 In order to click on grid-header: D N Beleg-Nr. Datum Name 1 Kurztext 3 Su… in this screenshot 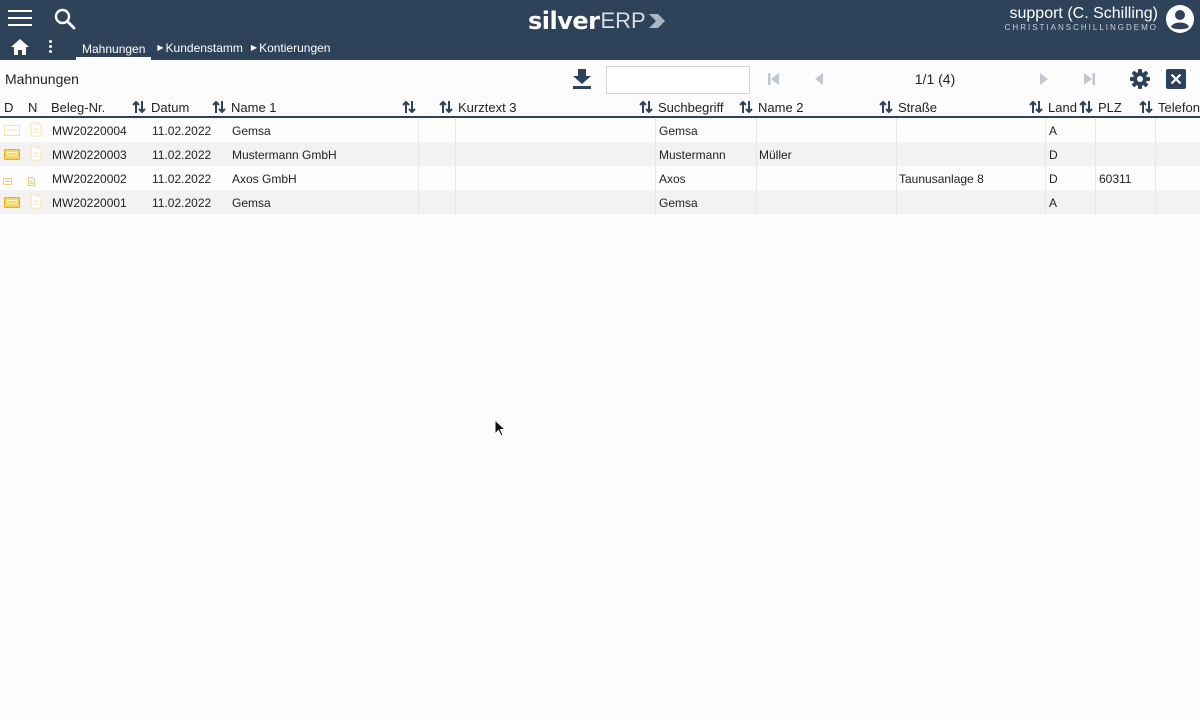, I will do `click(600, 108)`.